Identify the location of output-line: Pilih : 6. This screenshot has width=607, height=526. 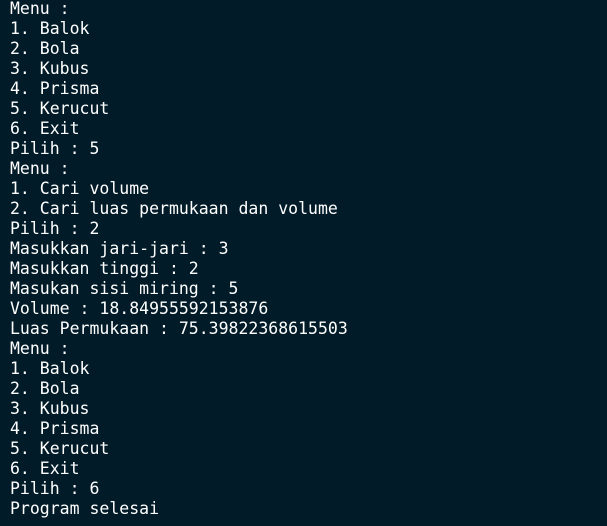
(55, 488).